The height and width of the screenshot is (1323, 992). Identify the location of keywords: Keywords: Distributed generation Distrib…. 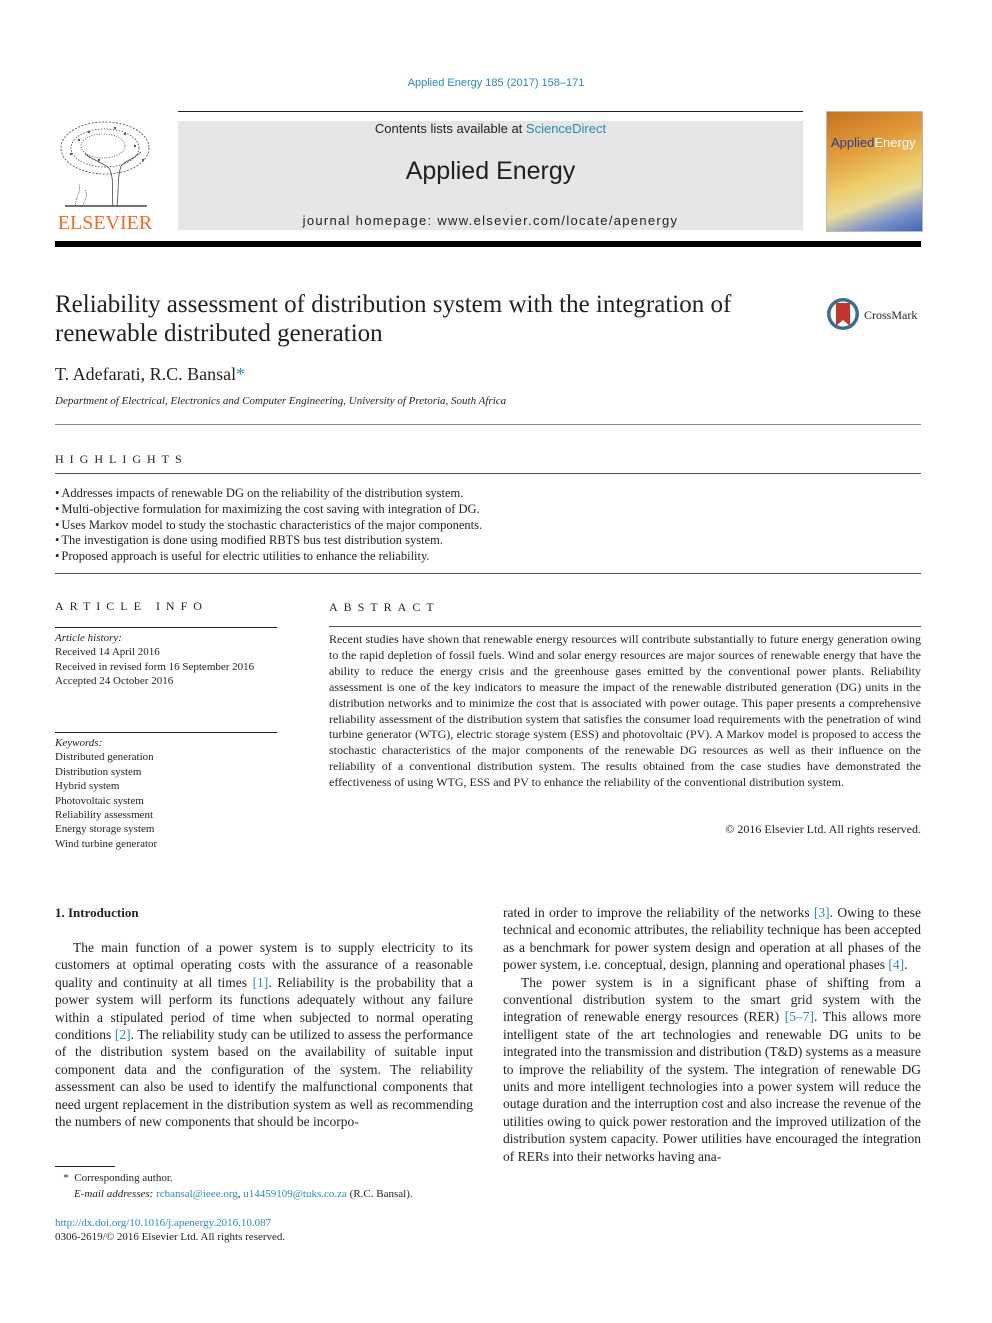
(166, 793).